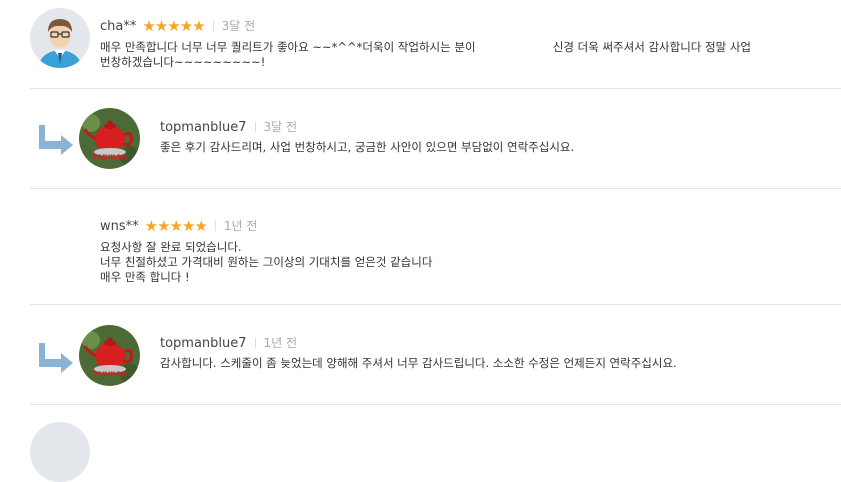 The width and height of the screenshot is (841, 482). What do you see at coordinates (266, 262) in the screenshot?
I see `review-text: 너무 친절하셨고 가격대비 원하는 그이상의 기대치를 얻은것 같습니다` at bounding box center [266, 262].